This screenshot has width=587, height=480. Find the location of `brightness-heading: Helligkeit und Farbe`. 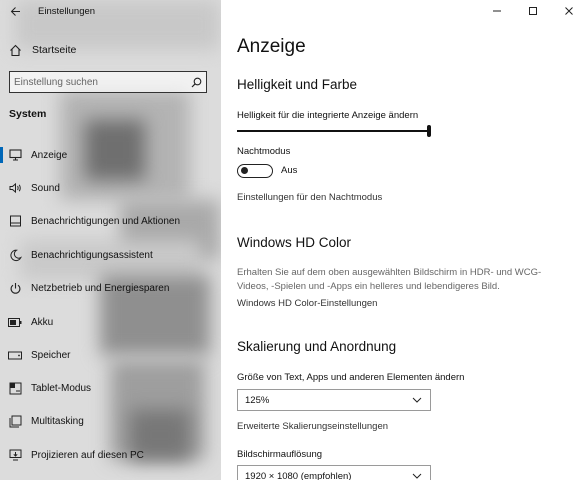

brightness-heading: Helligkeit und Farbe is located at coordinates (297, 84).